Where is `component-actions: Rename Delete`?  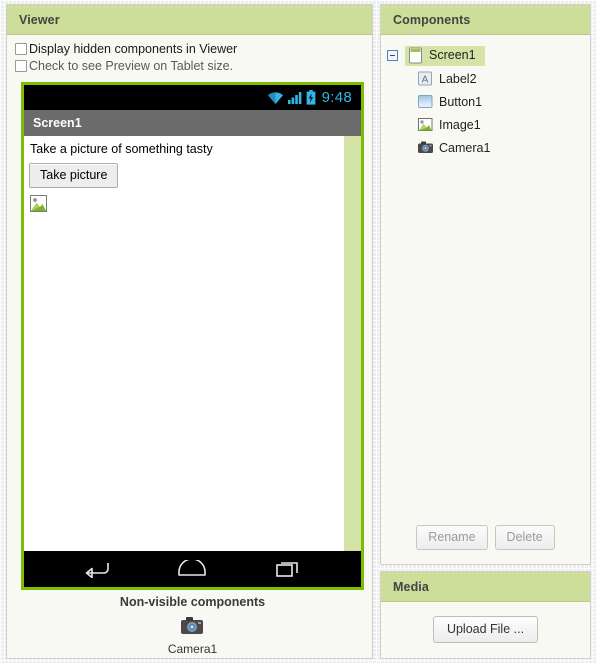 component-actions: Rename Delete is located at coordinates (485, 537).